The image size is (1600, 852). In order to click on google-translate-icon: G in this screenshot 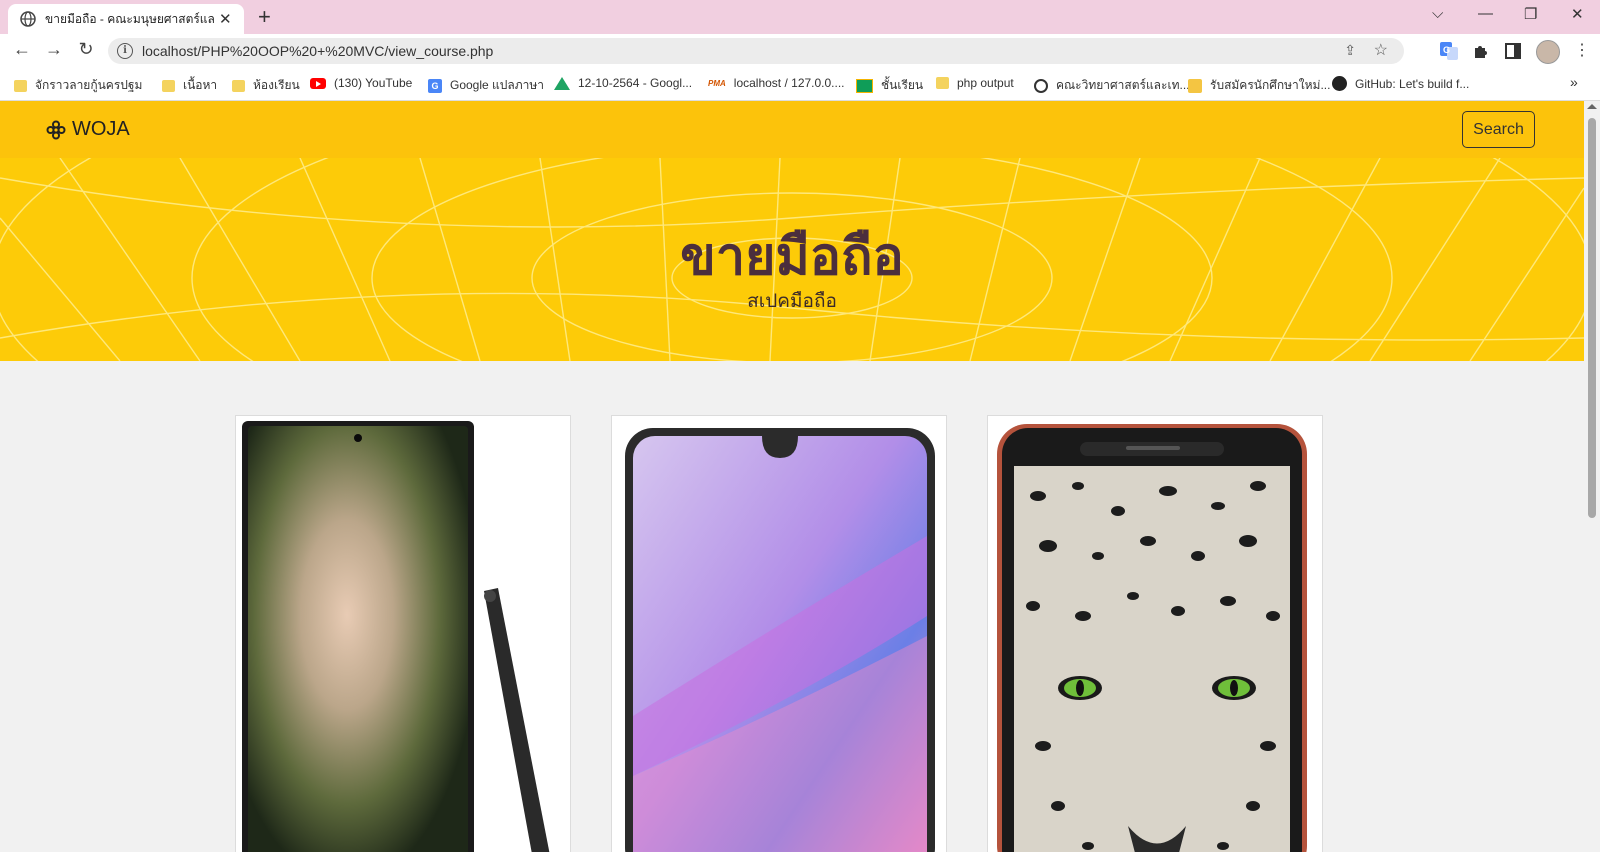, I will do `click(435, 85)`.